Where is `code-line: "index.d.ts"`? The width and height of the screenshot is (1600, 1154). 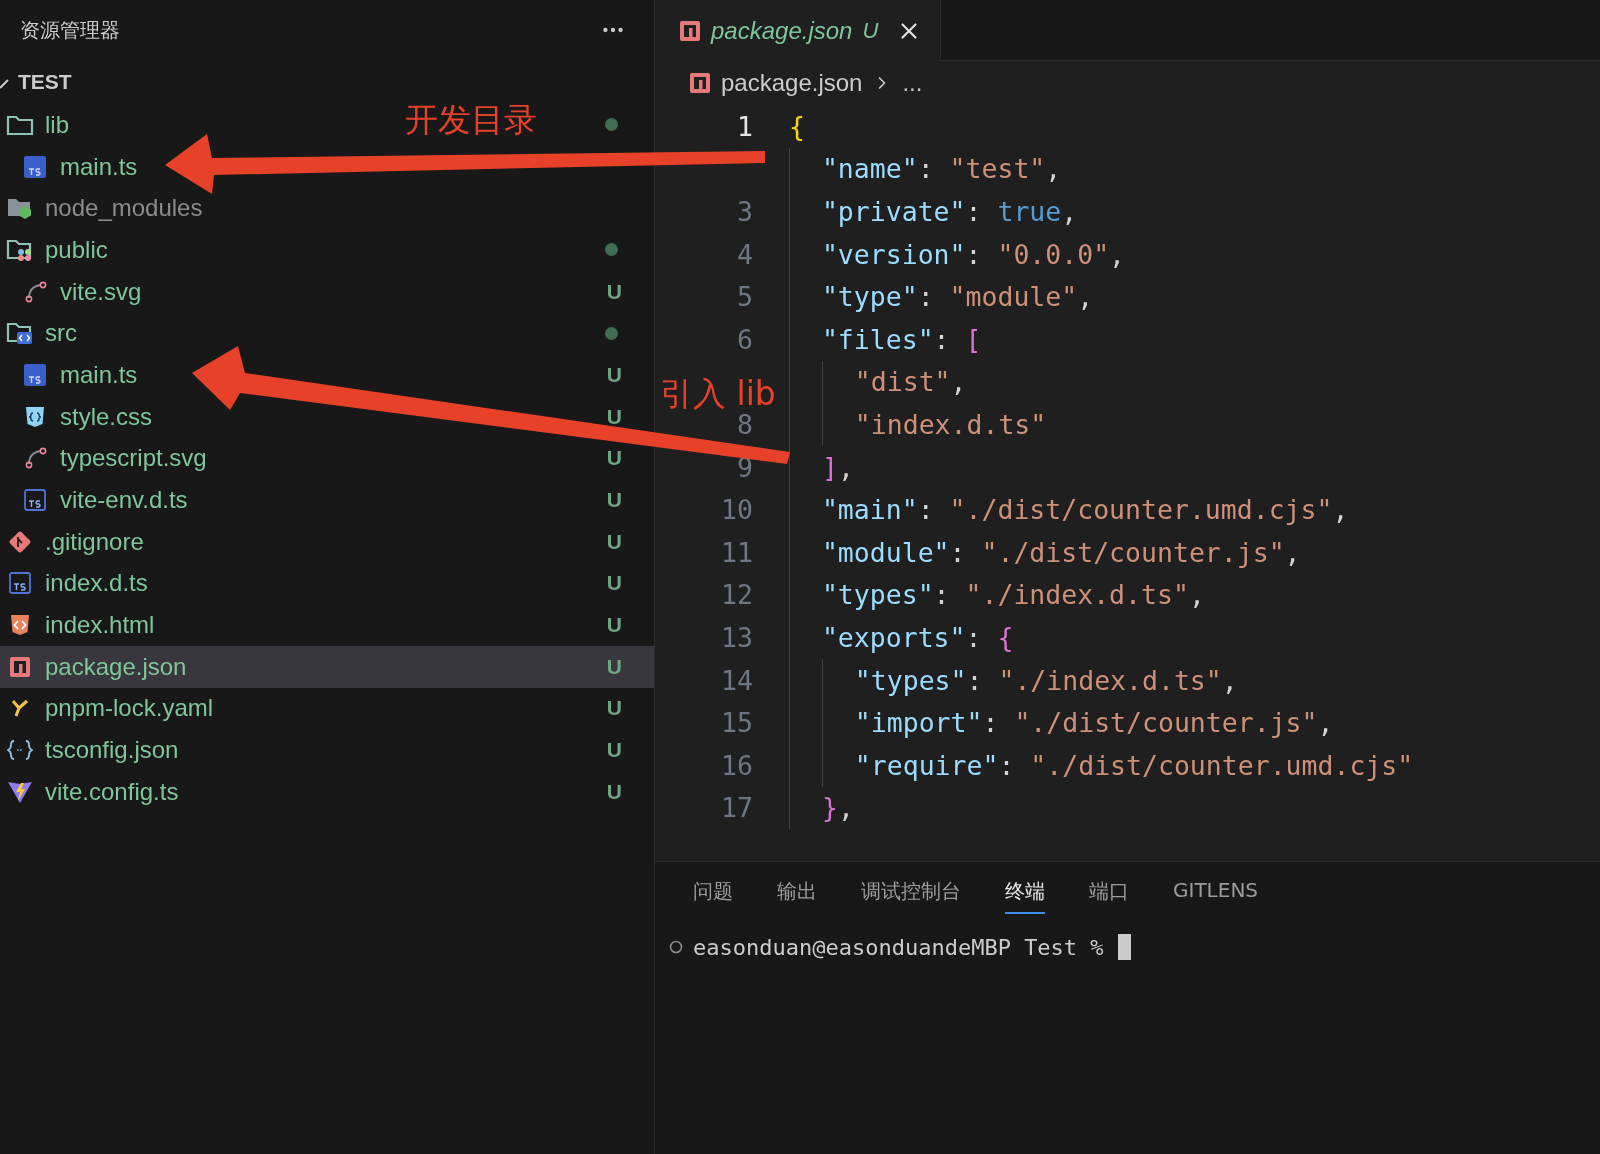
code-line: "index.d.ts" is located at coordinates (918, 424).